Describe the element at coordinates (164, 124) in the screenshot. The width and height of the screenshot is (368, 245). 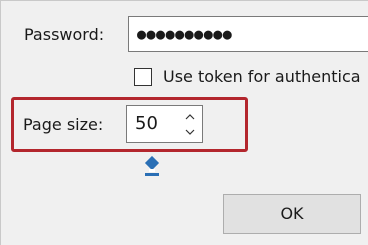
I see `page-size-spinbox: 50` at that location.